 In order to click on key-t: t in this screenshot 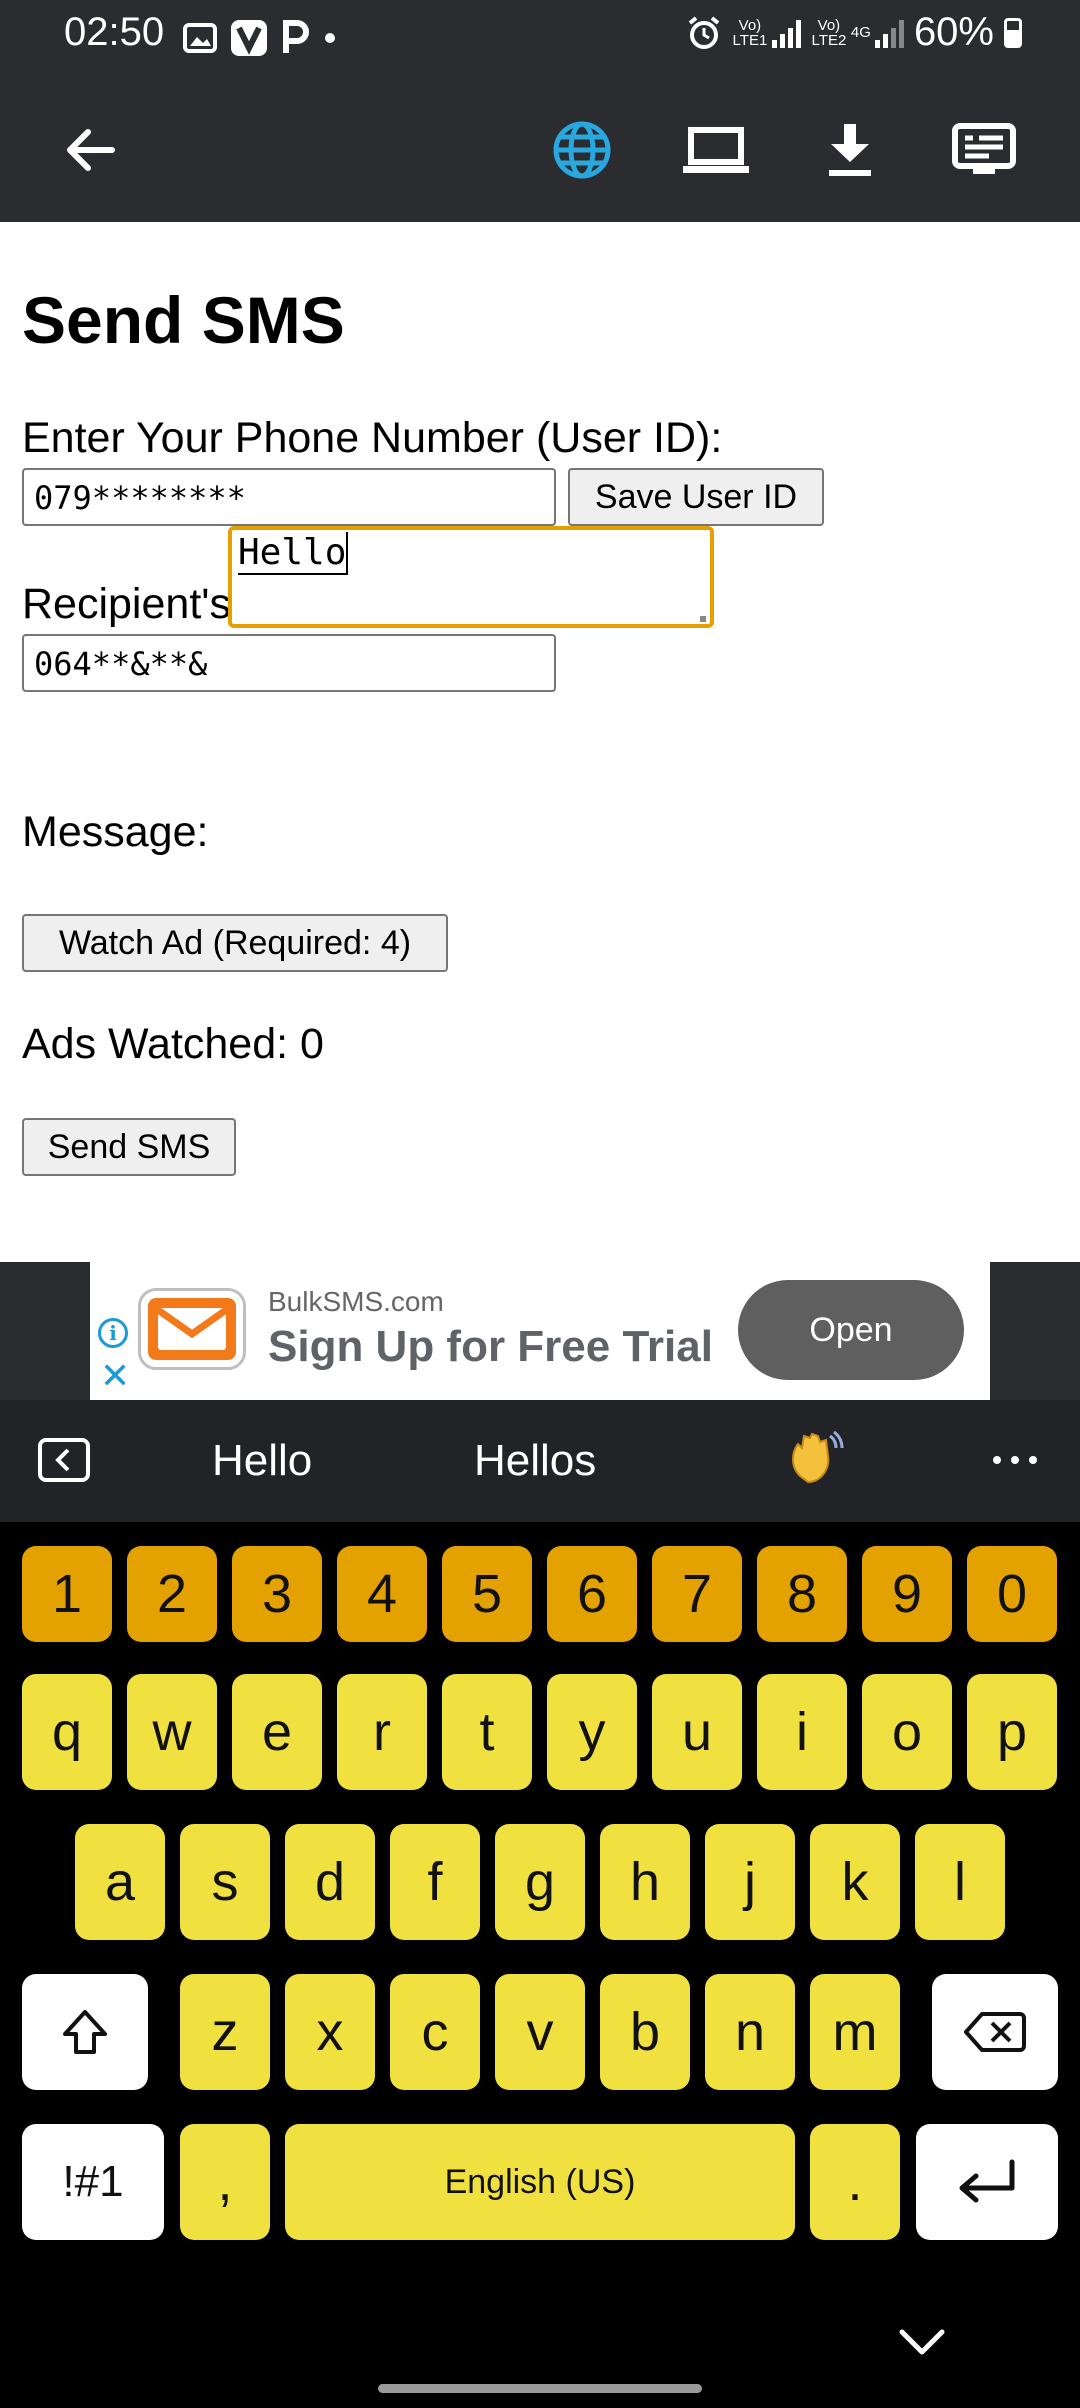, I will do `click(487, 1732)`.